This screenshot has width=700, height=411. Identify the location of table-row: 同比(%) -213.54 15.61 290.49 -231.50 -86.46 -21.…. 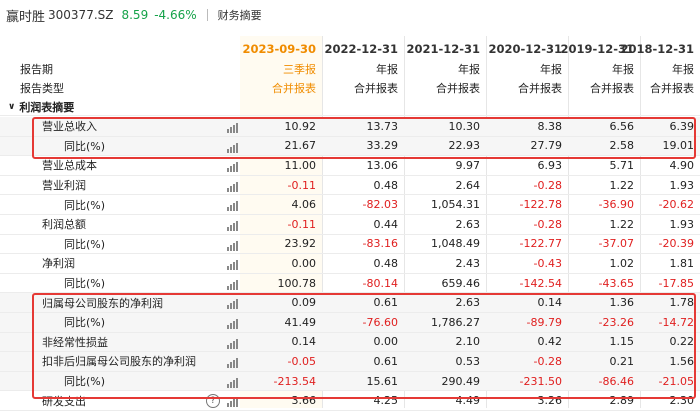
(350, 381).